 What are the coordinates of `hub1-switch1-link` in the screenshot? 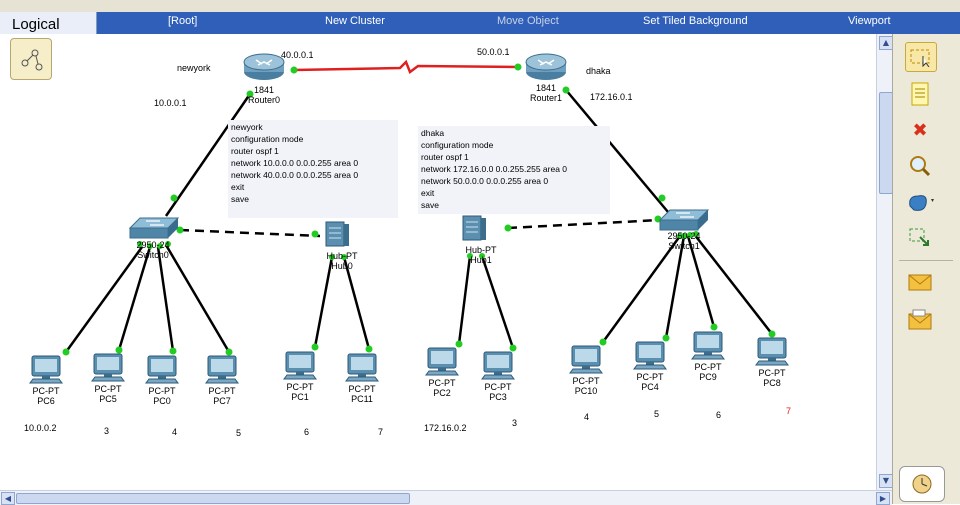 It's located at (584, 224).